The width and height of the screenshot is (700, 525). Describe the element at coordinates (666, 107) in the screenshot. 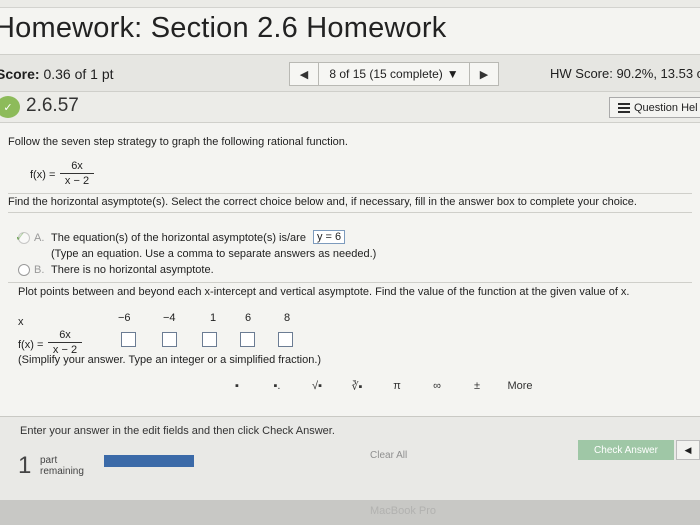

I see `question-help-label: Question Hel` at that location.